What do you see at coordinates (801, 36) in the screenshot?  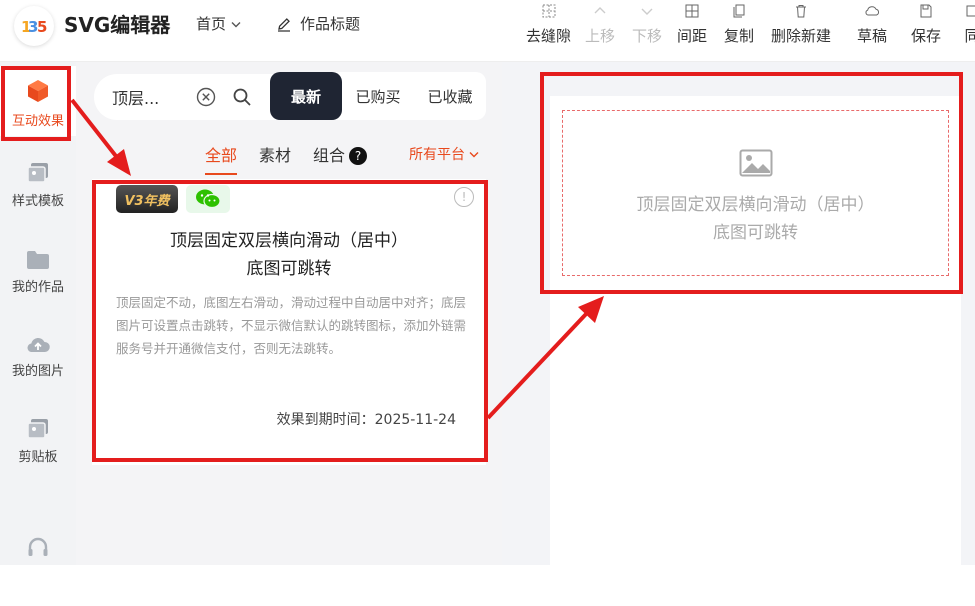 I see `delete-new-label: 删除新建` at bounding box center [801, 36].